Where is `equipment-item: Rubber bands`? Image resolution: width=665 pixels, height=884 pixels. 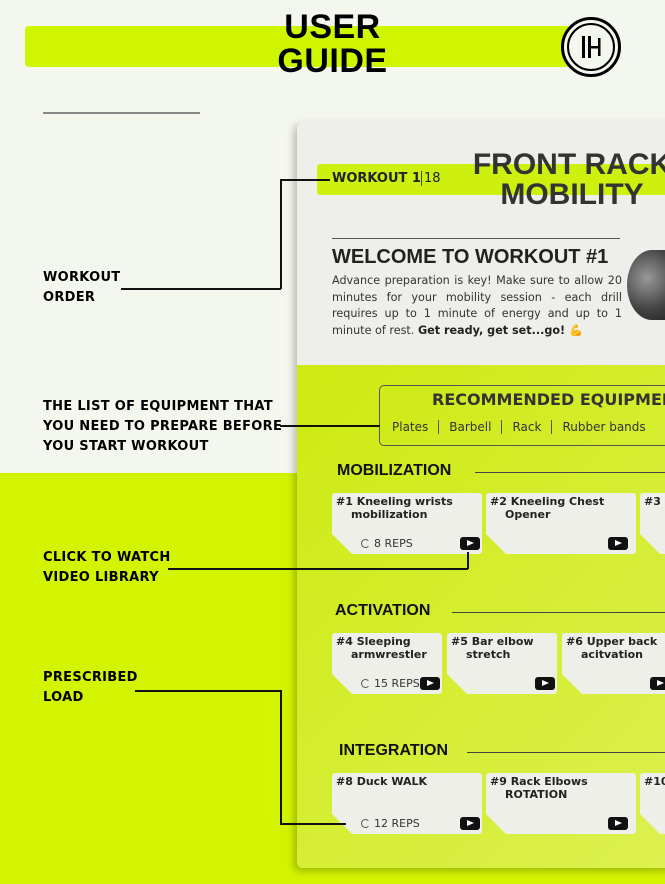
equipment-item: Rubber bands is located at coordinates (604, 427).